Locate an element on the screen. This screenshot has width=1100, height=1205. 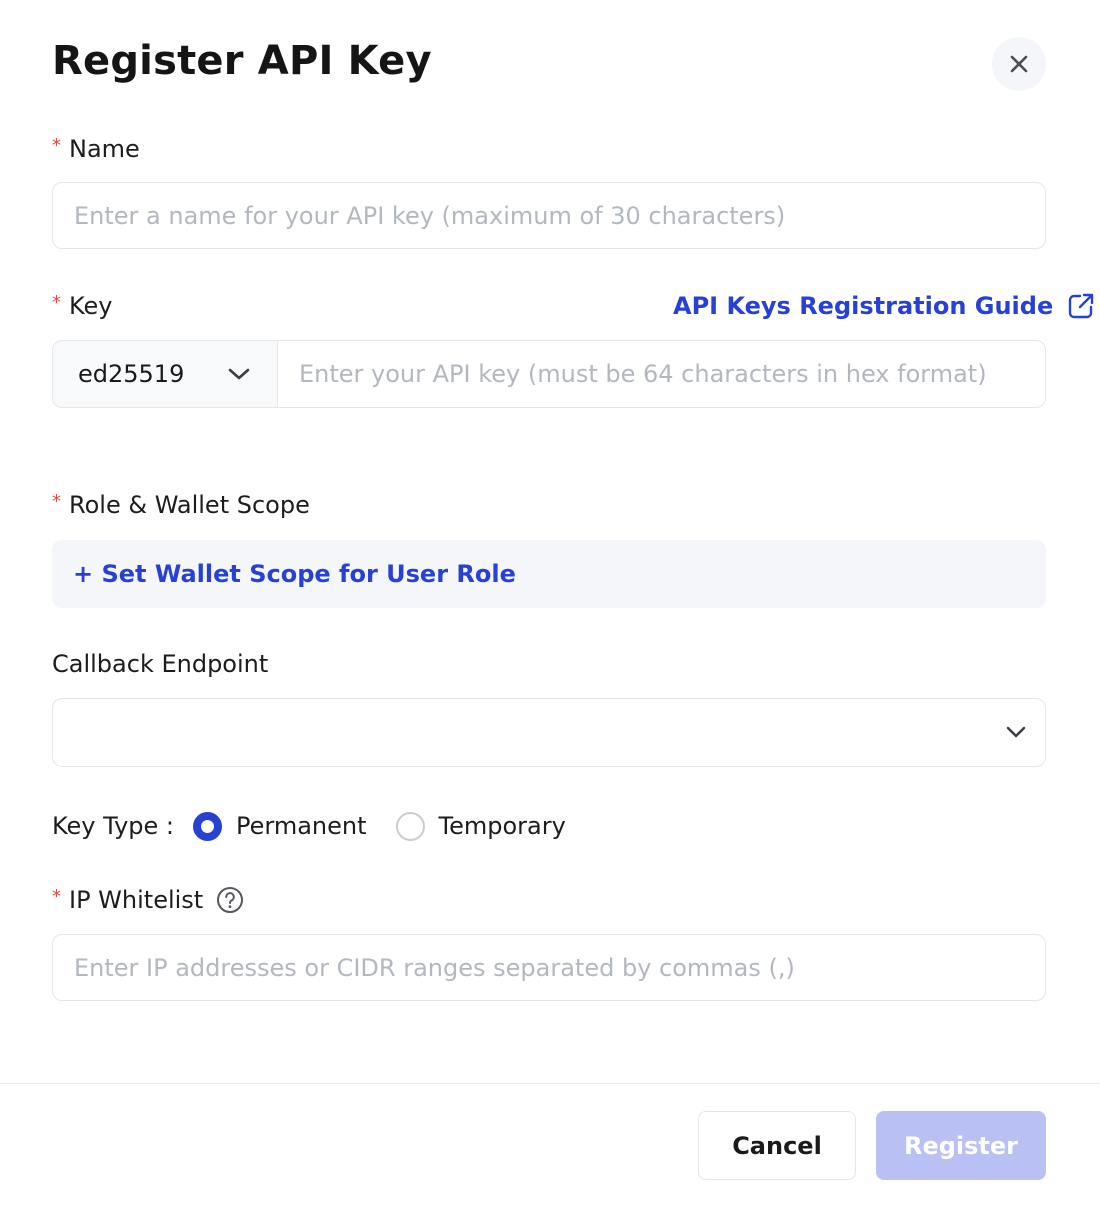
key-type-temporary-option: Temporary is located at coordinates (480, 826).